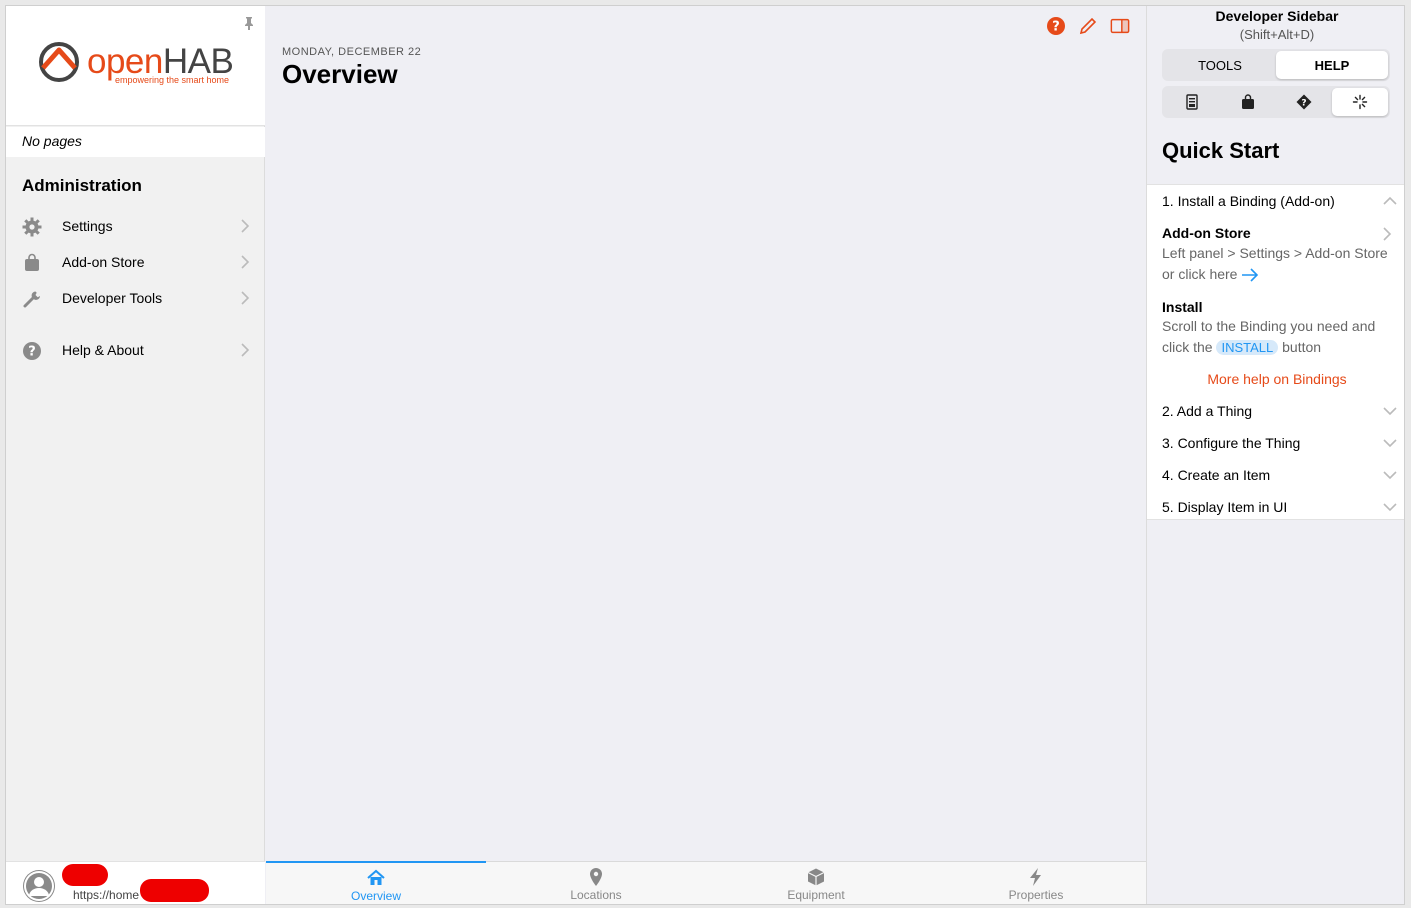  I want to click on help-quickstart-tab, so click(1360, 102).